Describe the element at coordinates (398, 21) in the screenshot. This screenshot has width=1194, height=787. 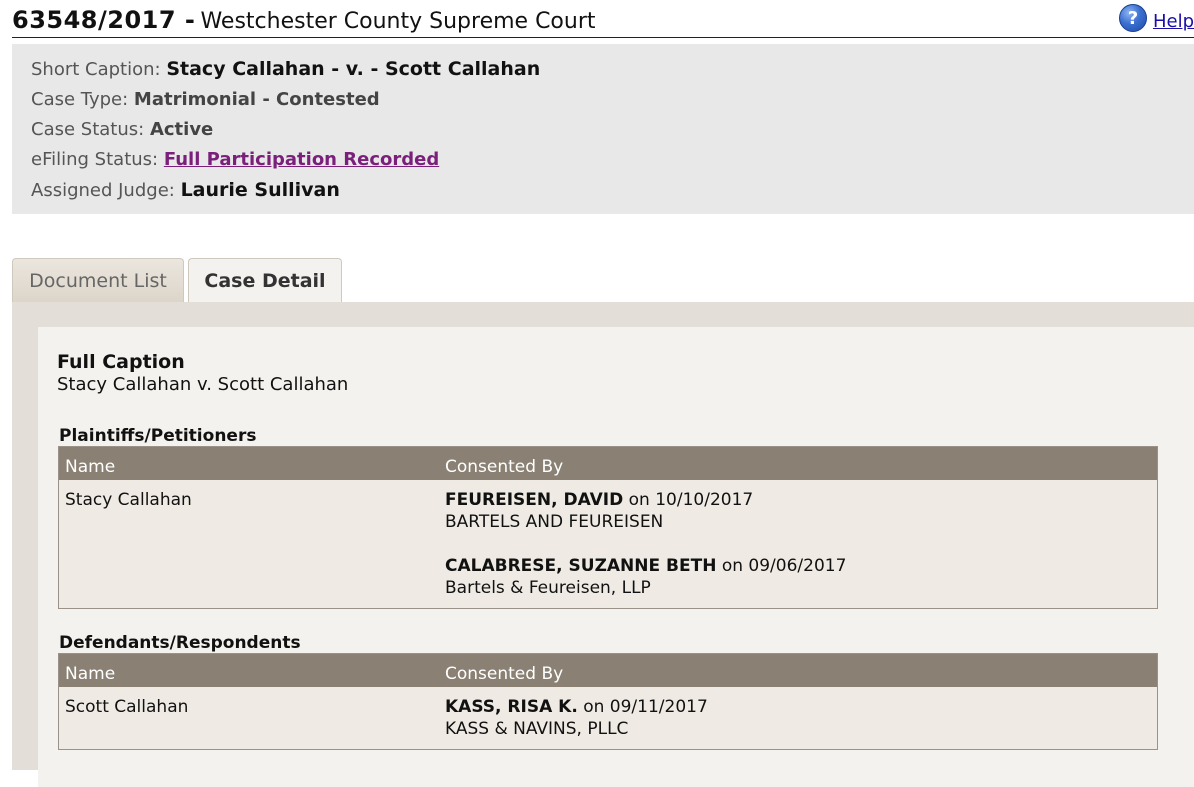
I see `court-name: Westchester County Supreme Court` at that location.